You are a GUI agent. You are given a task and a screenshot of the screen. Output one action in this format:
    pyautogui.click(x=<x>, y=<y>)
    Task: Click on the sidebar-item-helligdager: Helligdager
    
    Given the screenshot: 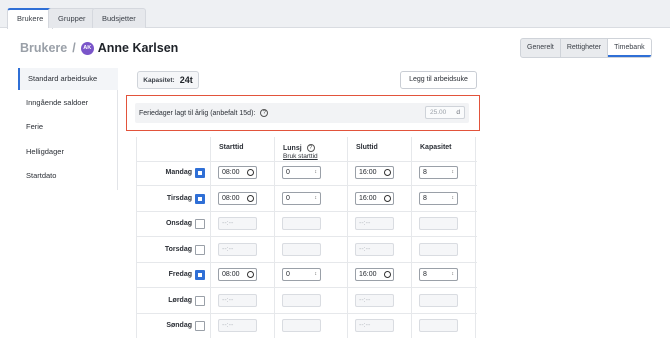 What is the action you would take?
    pyautogui.click(x=68, y=152)
    